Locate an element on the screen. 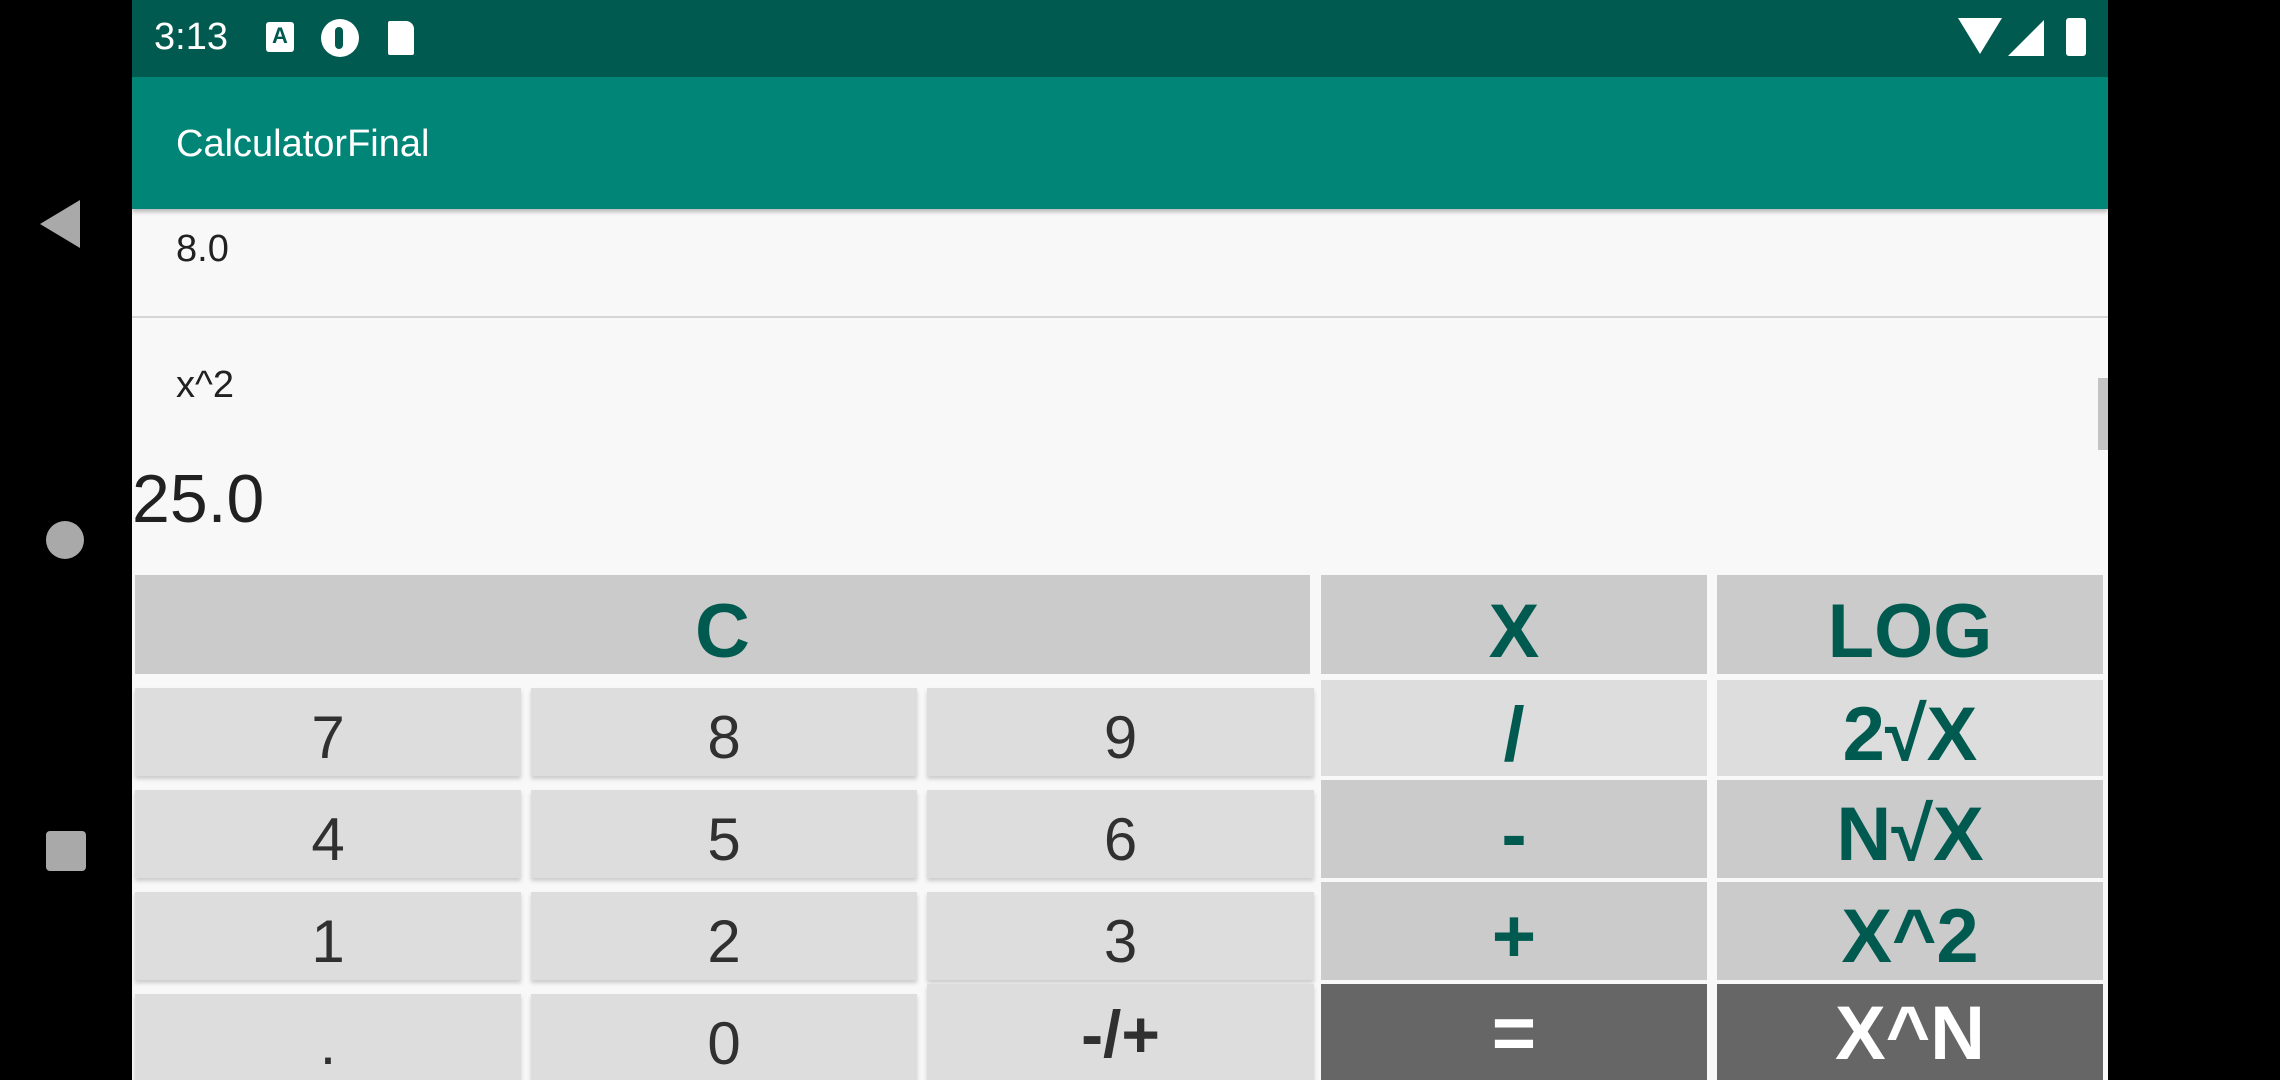  plus-button: + is located at coordinates (1514, 931).